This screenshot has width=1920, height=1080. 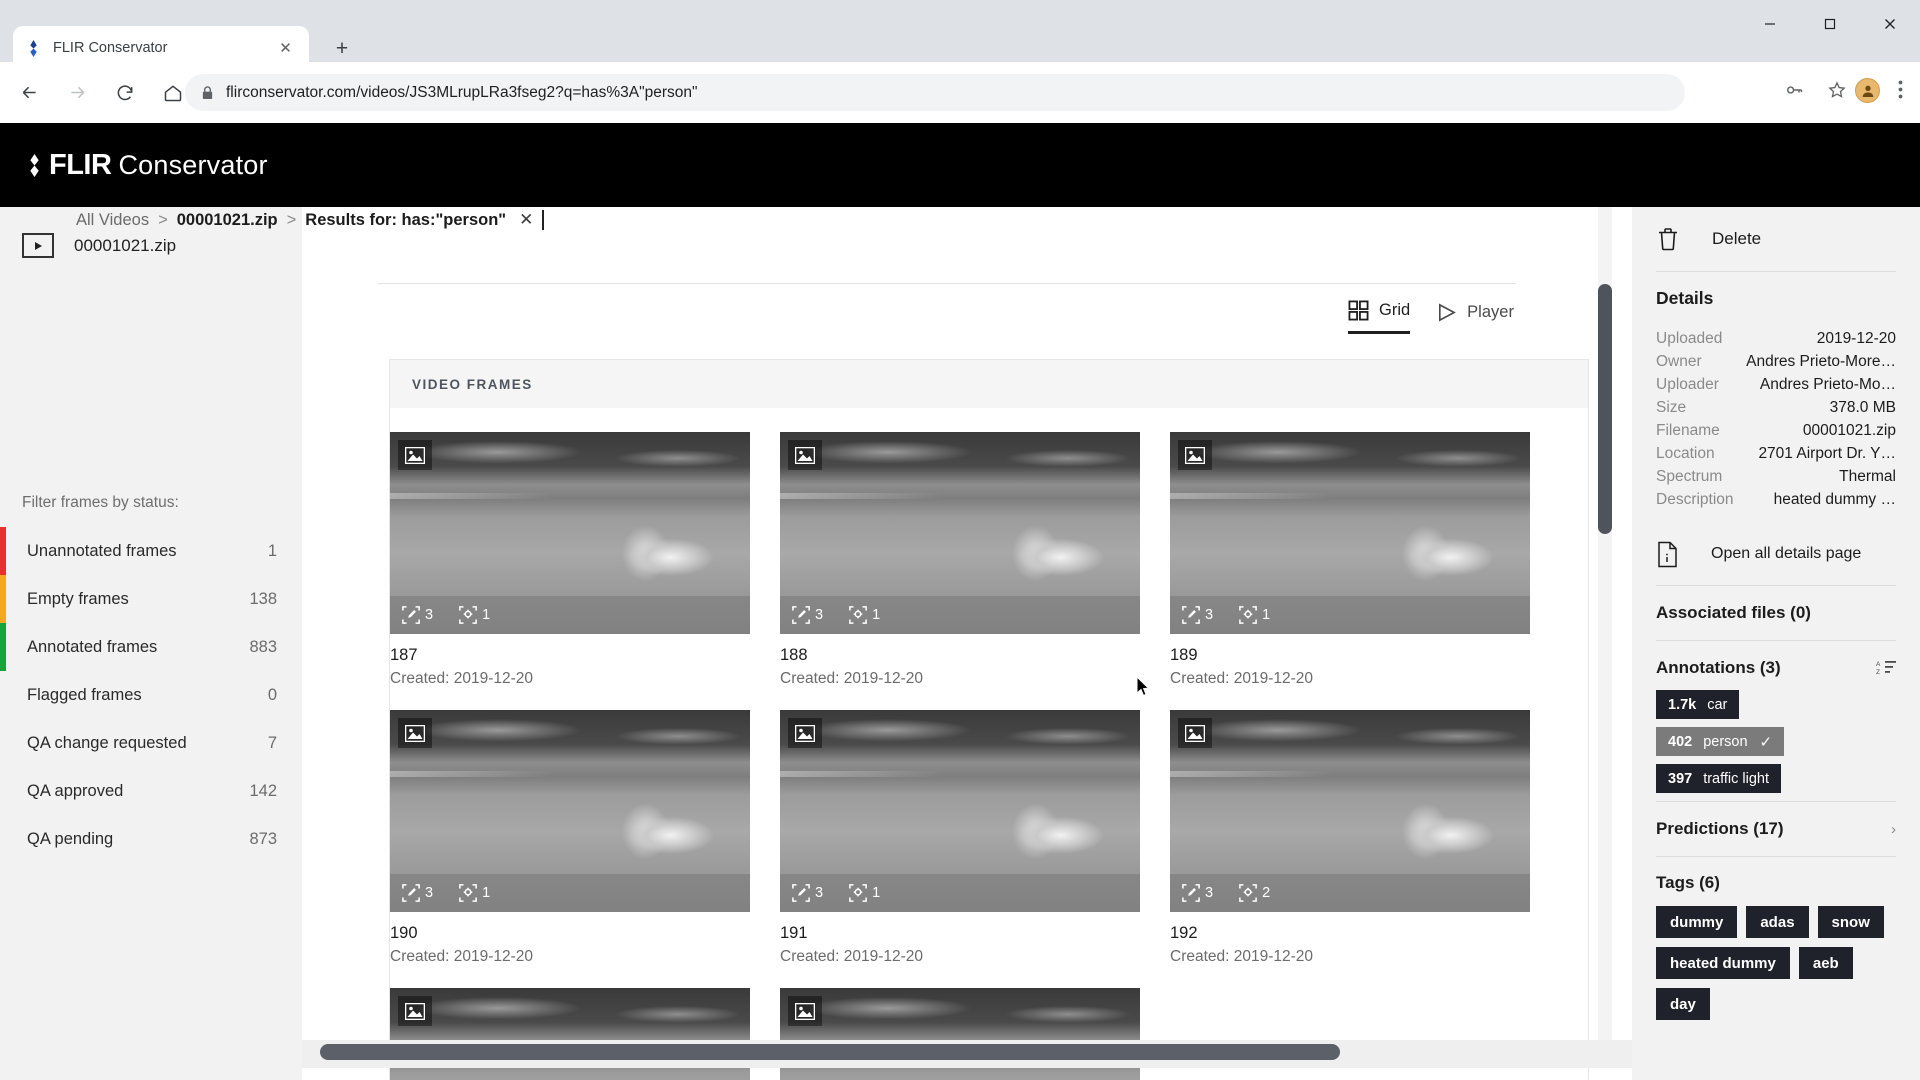 What do you see at coordinates (285, 48) in the screenshot?
I see `tab-close-icon: ✕` at bounding box center [285, 48].